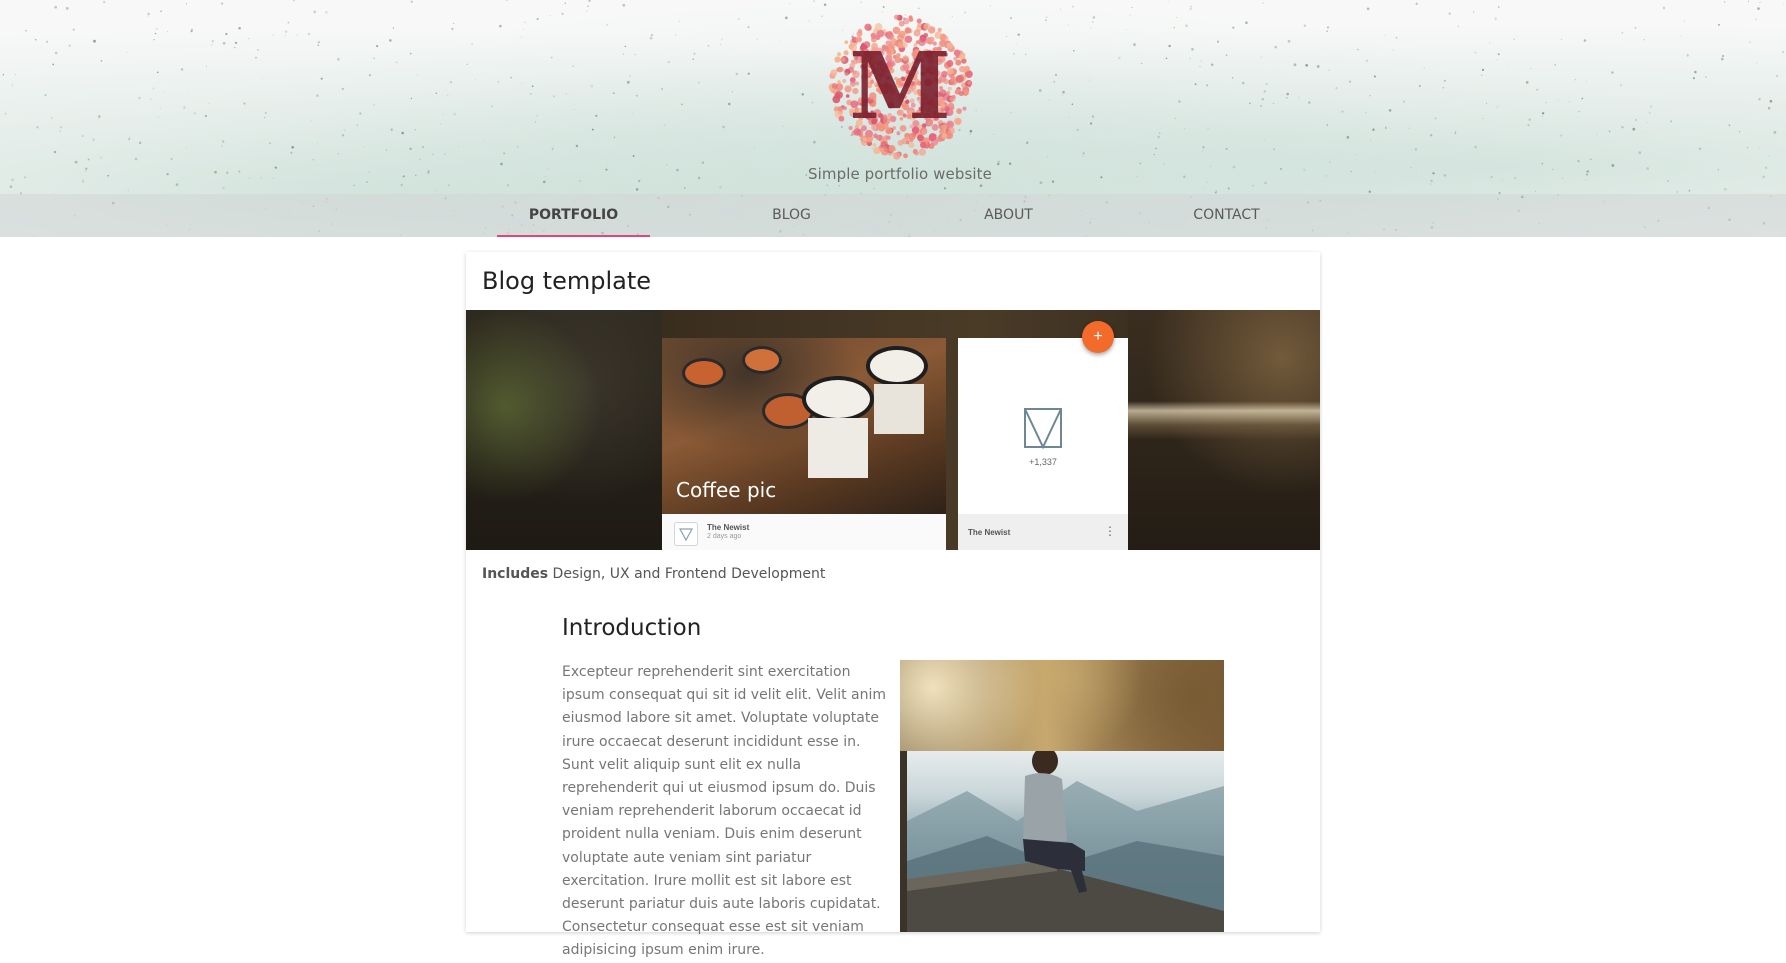 This screenshot has width=1786, height=963. I want to click on hero-background-left, so click(564, 430).